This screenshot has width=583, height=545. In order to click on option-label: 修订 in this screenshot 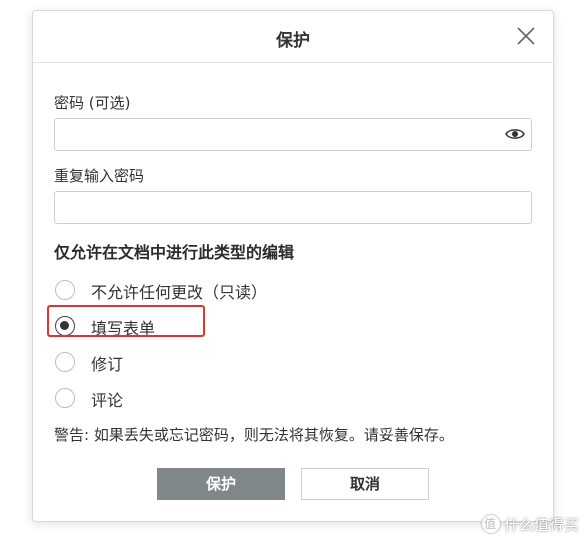, I will do `click(107, 364)`.